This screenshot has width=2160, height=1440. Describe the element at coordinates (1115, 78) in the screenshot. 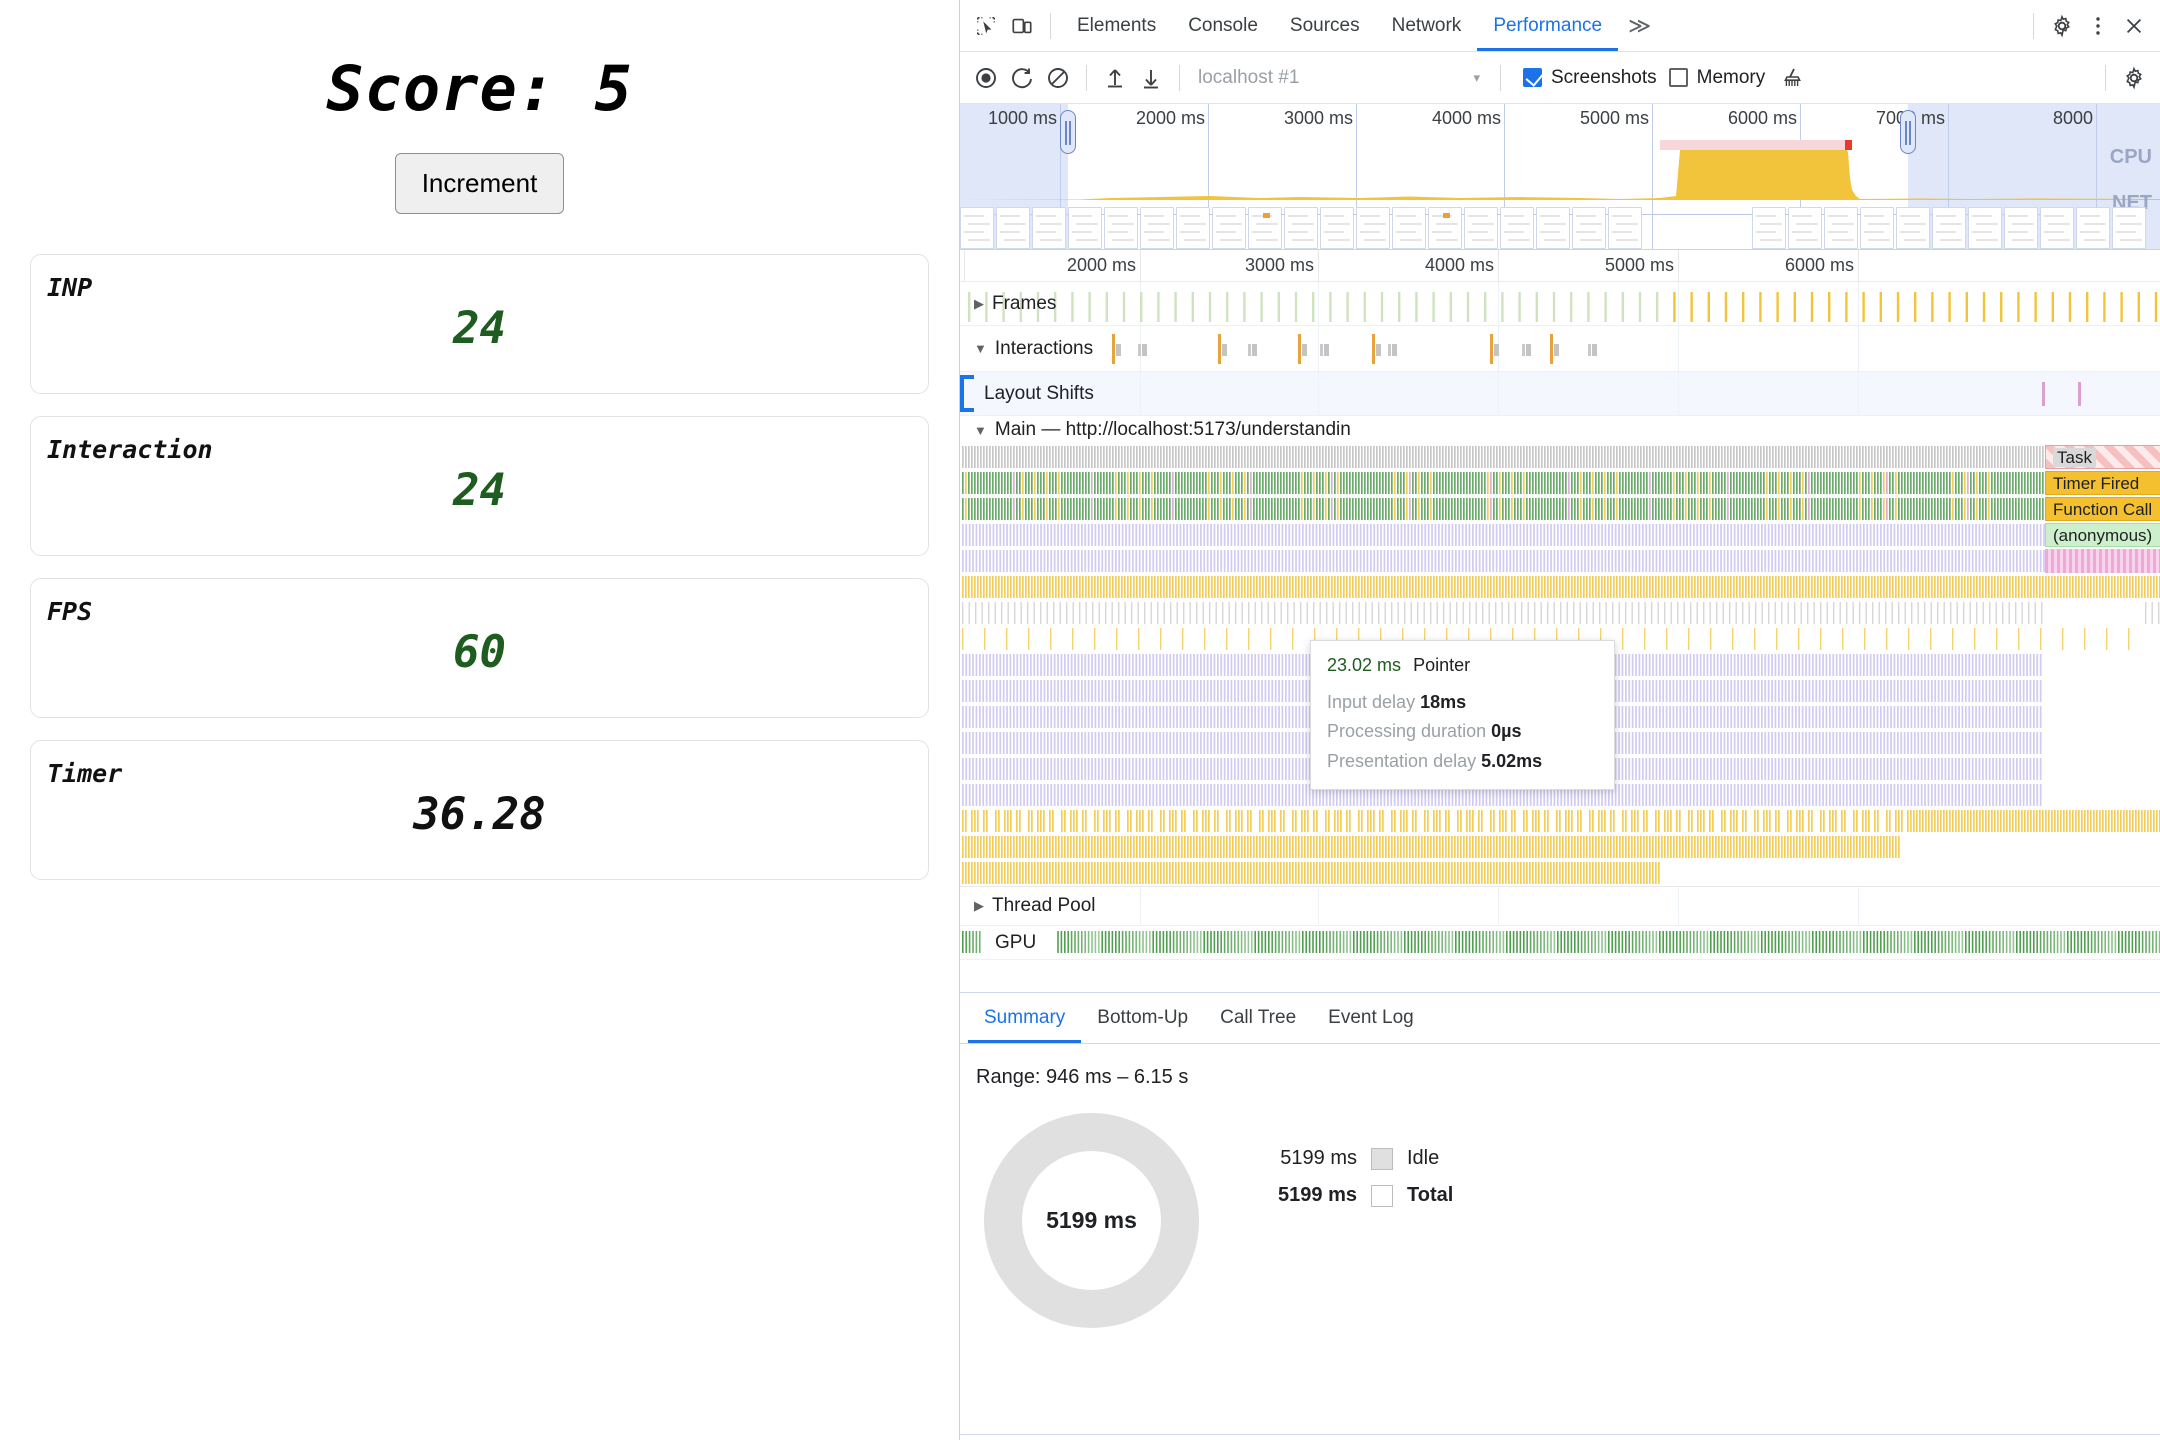

I see `upload-arrow-icon` at that location.